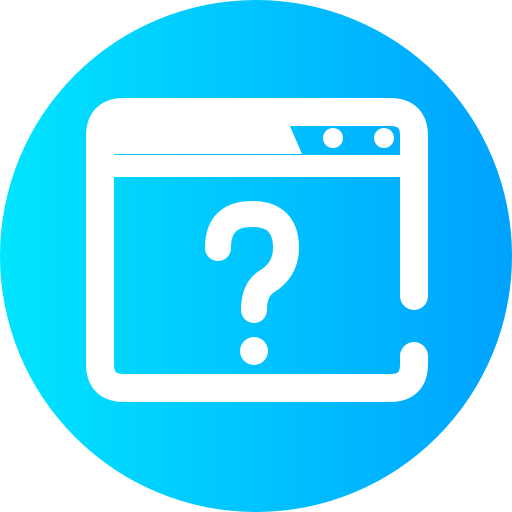 The width and height of the screenshot is (512, 512). What do you see at coordinates (208, 140) in the screenshot?
I see `title-bar-fill` at bounding box center [208, 140].